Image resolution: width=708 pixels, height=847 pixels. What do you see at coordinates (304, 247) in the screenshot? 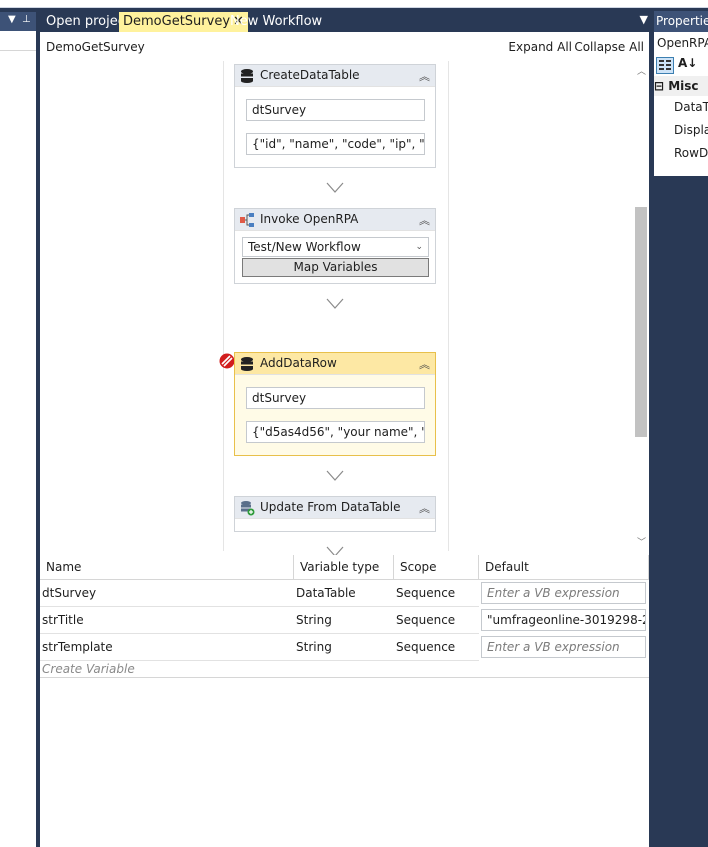
I see `workflow-select-value: Test/New Workflow` at bounding box center [304, 247].